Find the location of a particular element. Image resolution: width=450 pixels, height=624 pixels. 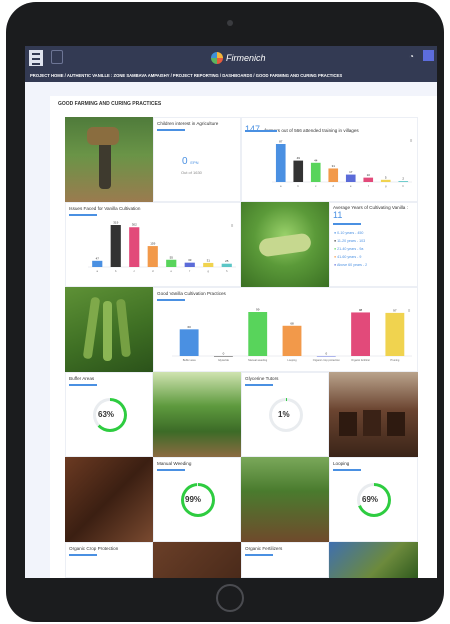

page-title: GOOD FARMING AND CURING PRACTICES is located at coordinates (110, 104).